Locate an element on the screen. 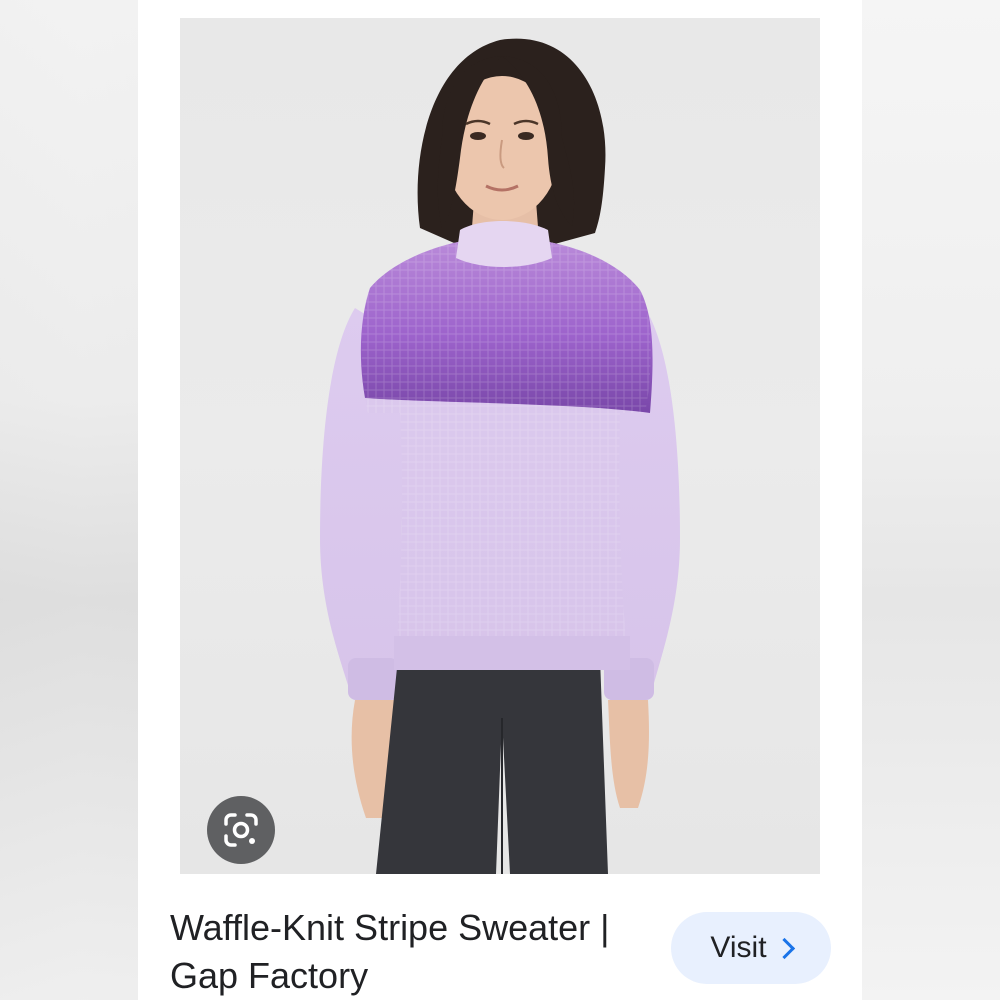  google-lens-button is located at coordinates (241, 830).